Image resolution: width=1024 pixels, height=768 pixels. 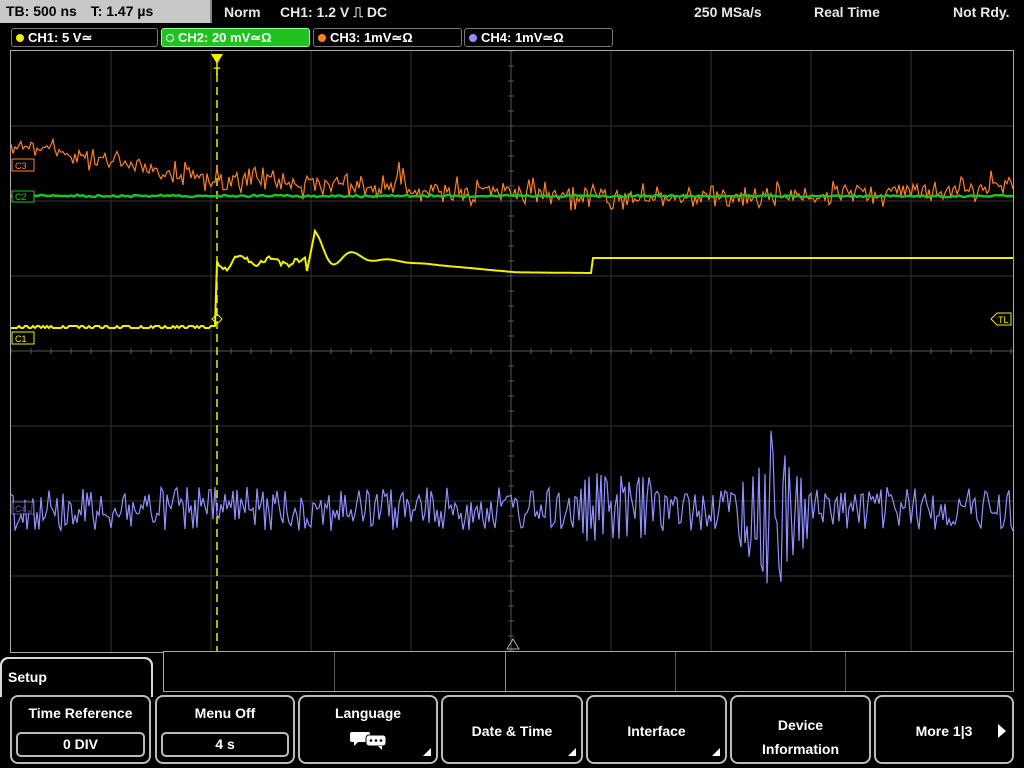 I want to click on device-information-softkey: Device Information, so click(x=800, y=729).